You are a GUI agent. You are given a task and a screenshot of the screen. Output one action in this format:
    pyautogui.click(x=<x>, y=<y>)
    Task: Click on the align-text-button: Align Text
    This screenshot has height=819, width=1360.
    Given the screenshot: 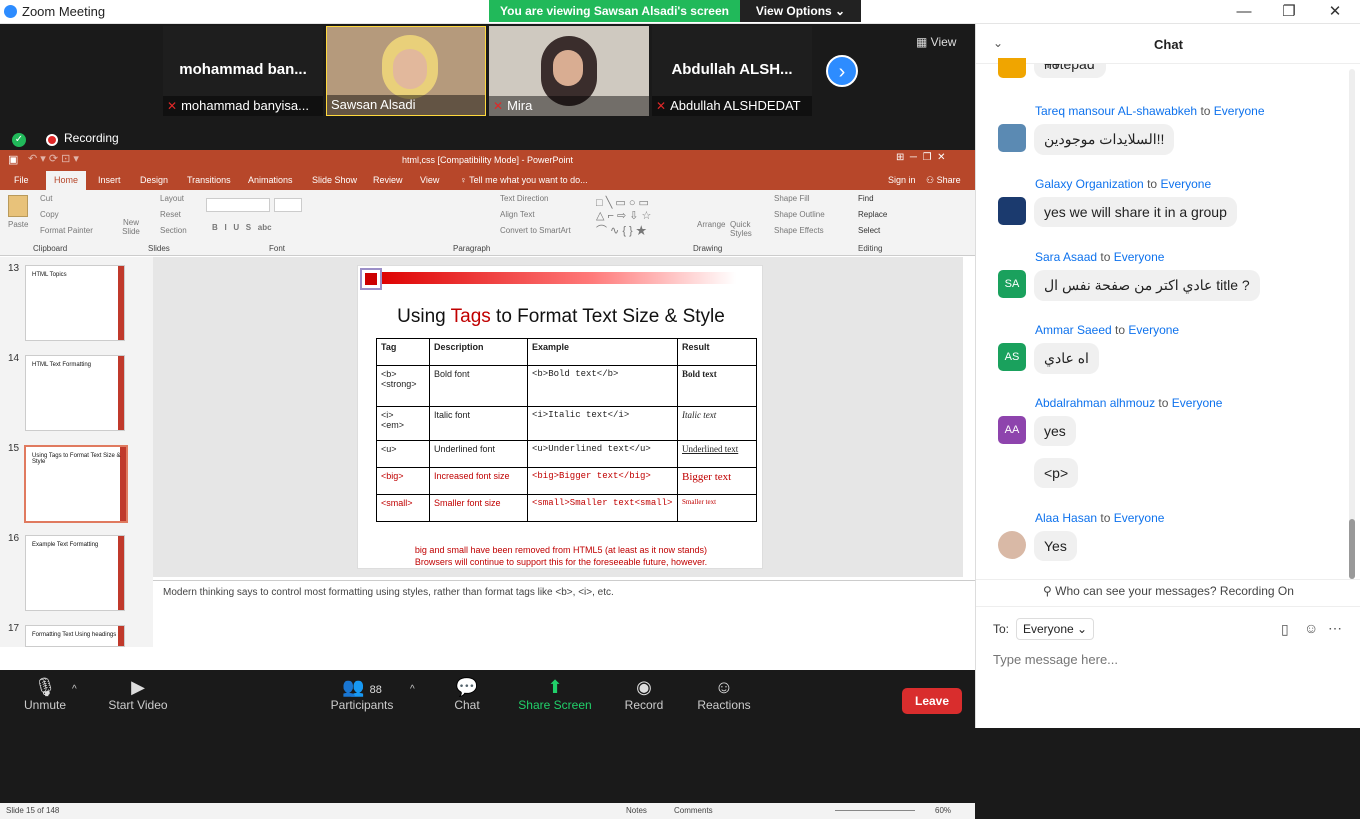 What is the action you would take?
    pyautogui.click(x=517, y=214)
    